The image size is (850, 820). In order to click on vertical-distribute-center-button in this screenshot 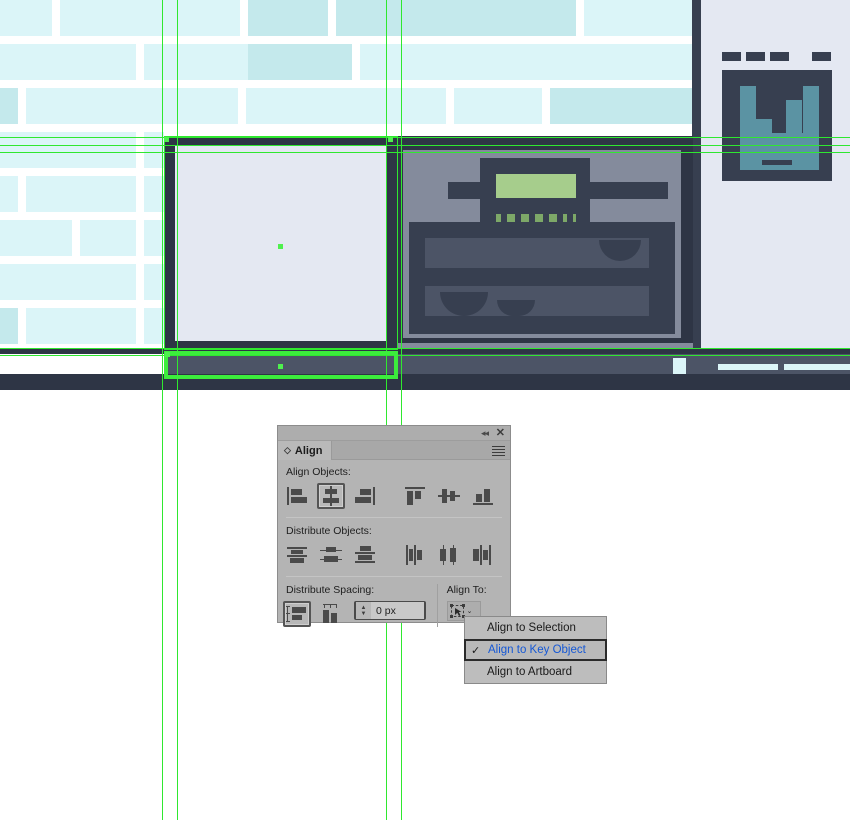, I will do `click(331, 555)`.